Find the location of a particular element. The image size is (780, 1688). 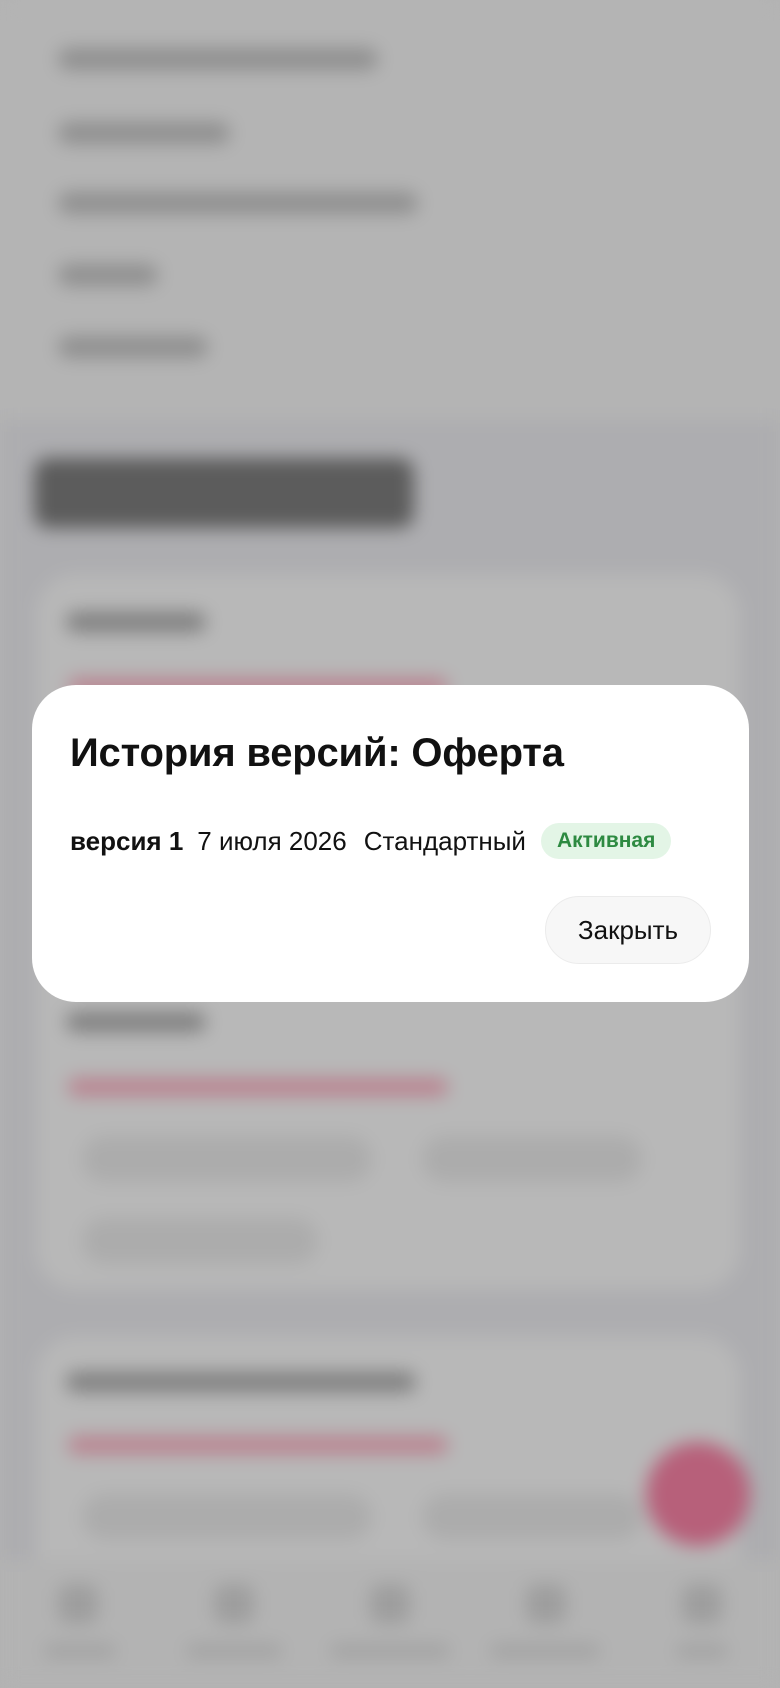

background-heading is located at coordinates (224, 493).